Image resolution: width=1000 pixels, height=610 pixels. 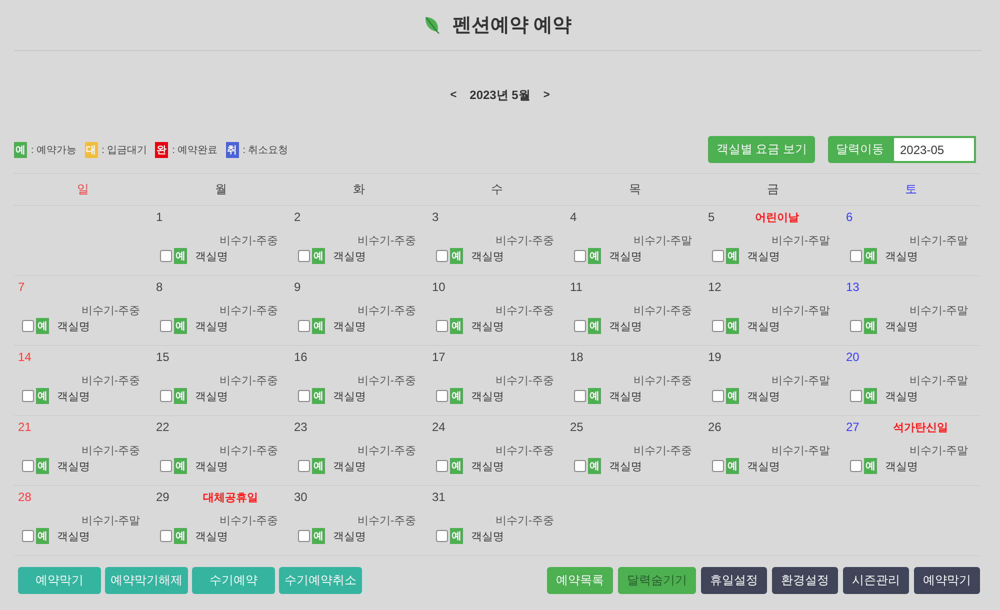 I want to click on date-number: 31, so click(x=439, y=497).